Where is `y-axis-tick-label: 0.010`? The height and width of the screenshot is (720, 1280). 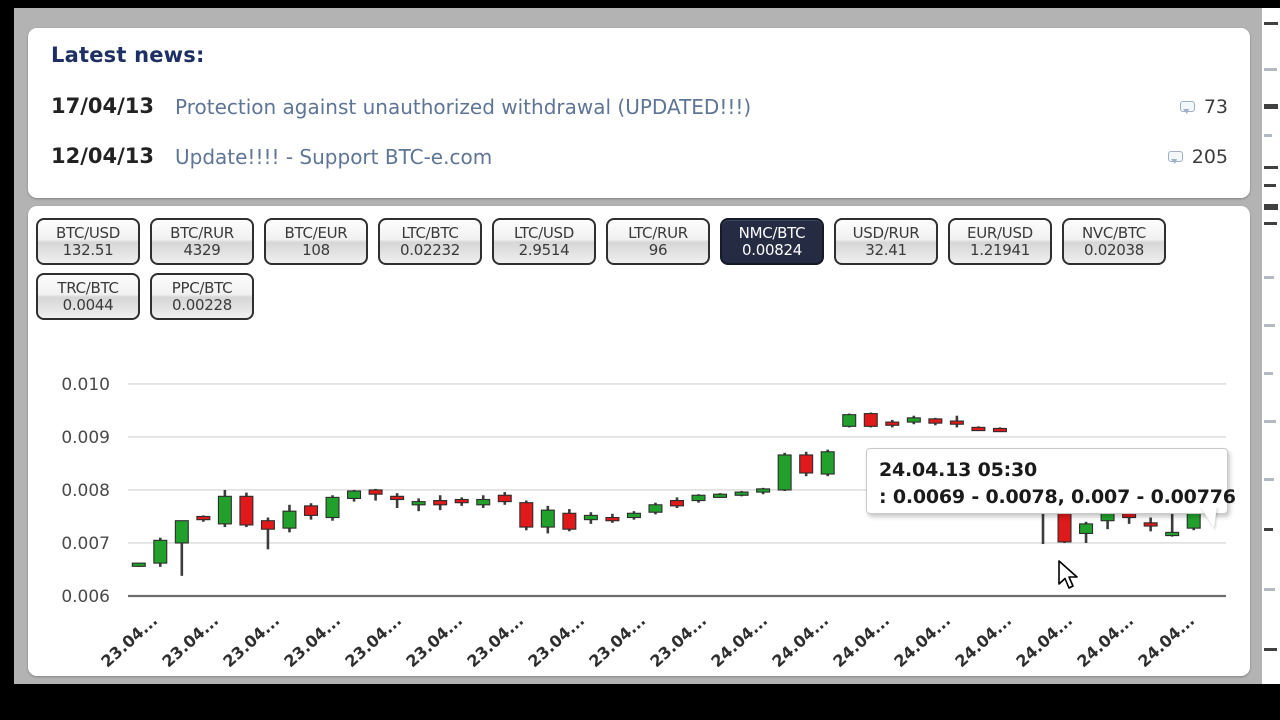
y-axis-tick-label: 0.010 is located at coordinates (85, 385).